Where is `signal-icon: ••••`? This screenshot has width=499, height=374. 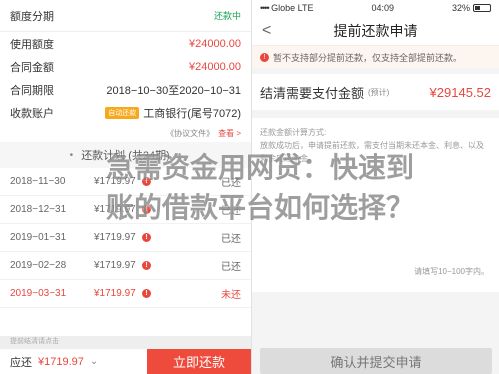
signal-icon: •••• is located at coordinates (265, 8).